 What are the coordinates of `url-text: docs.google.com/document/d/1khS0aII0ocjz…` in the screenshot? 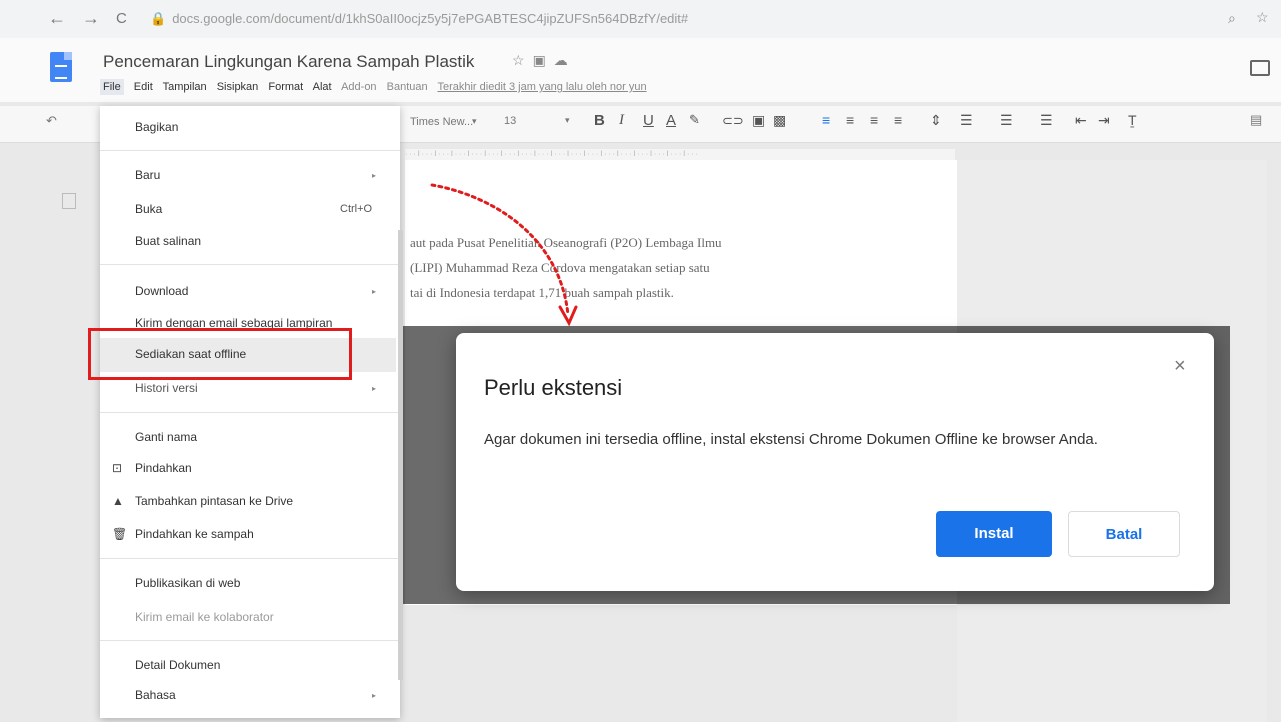 It's located at (430, 18).